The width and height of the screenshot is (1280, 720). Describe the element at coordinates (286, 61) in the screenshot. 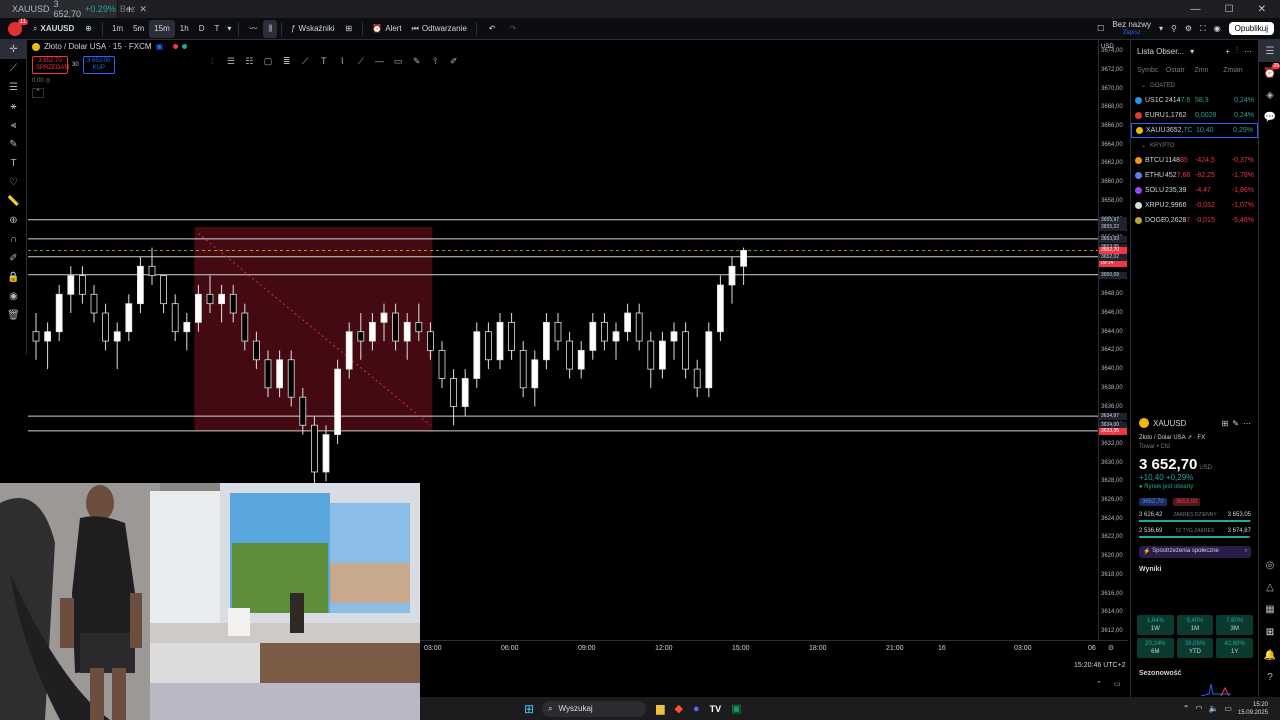

I see `lines-tool-icon: ≣` at that location.